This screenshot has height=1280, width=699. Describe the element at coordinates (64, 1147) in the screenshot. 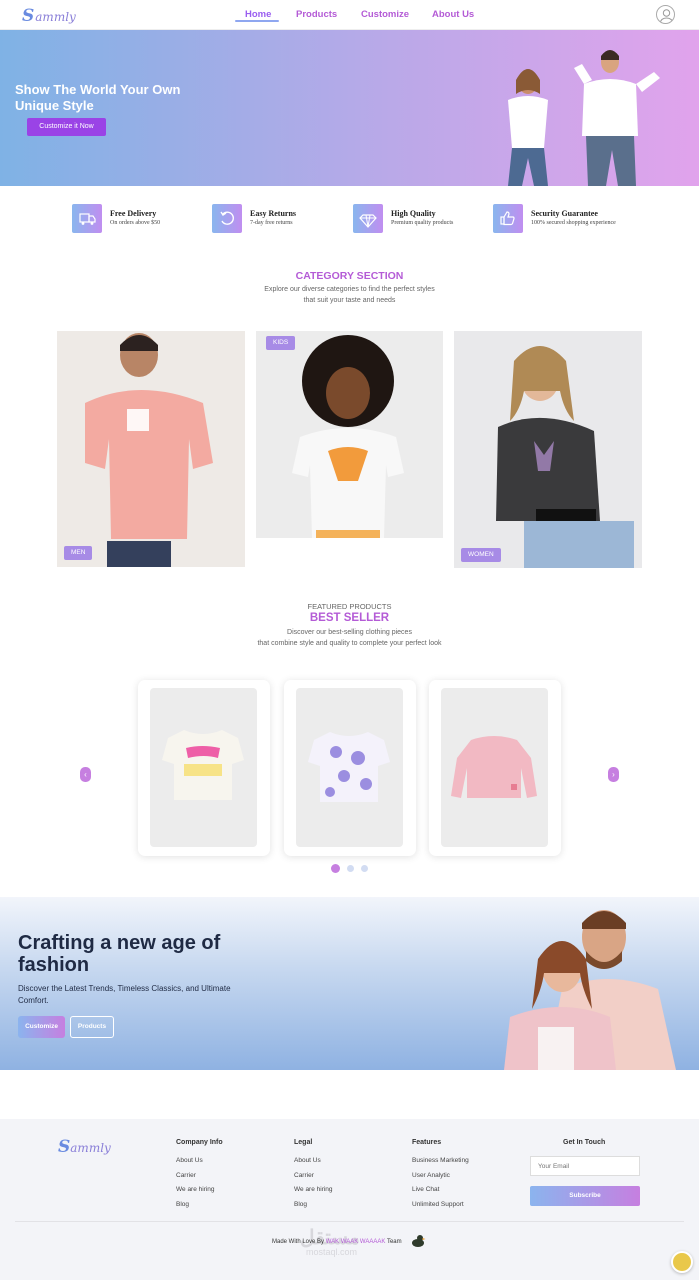

I see `footer-logo-mark: S` at that location.